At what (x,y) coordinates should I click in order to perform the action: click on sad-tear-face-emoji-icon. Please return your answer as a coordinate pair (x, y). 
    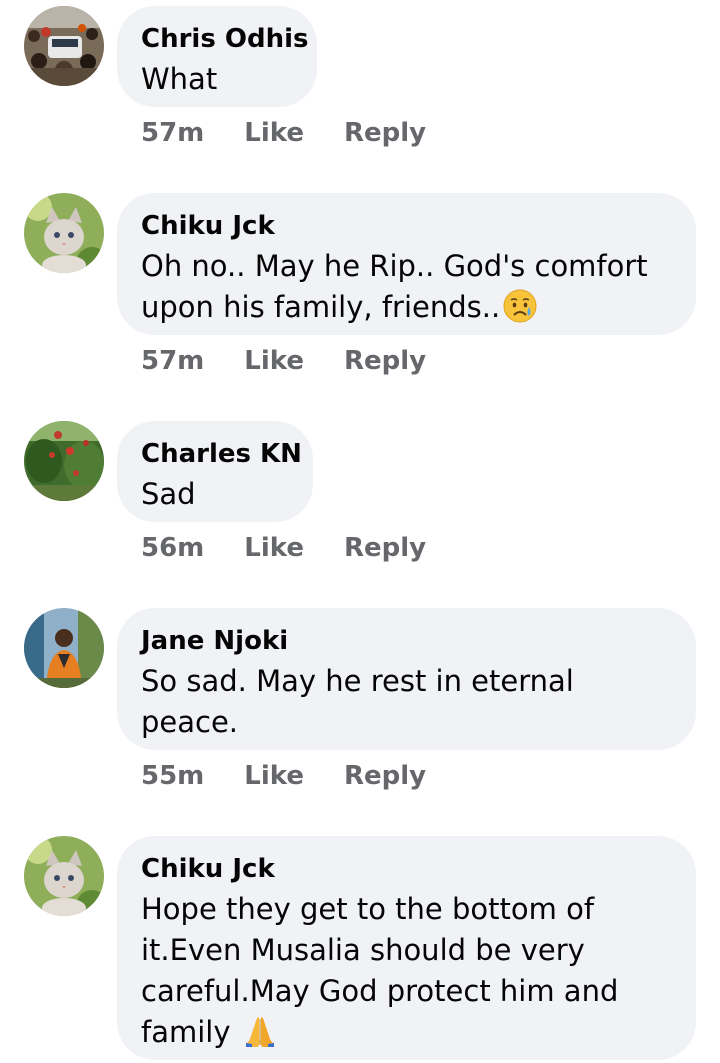
    Looking at the image, I should click on (520, 306).